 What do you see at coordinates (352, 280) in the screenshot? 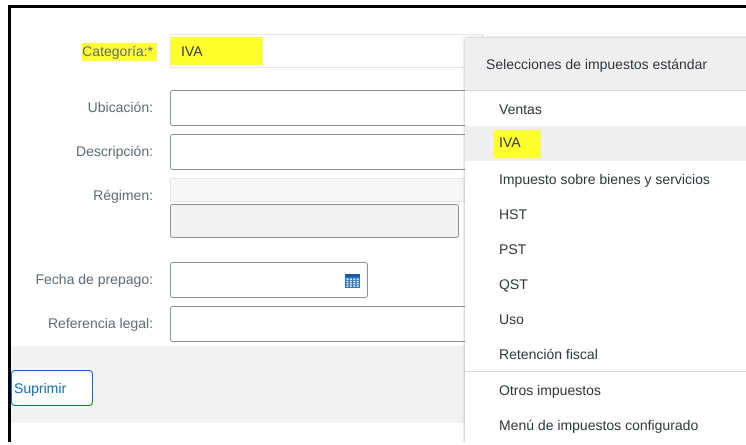
I see `calendar-icon` at bounding box center [352, 280].